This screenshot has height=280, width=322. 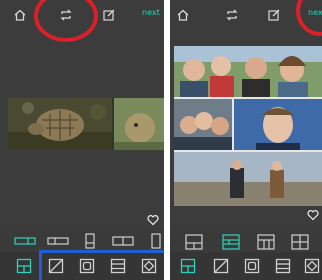 What do you see at coordinates (283, 266) in the screenshot?
I see `layers-tab-icon` at bounding box center [283, 266].